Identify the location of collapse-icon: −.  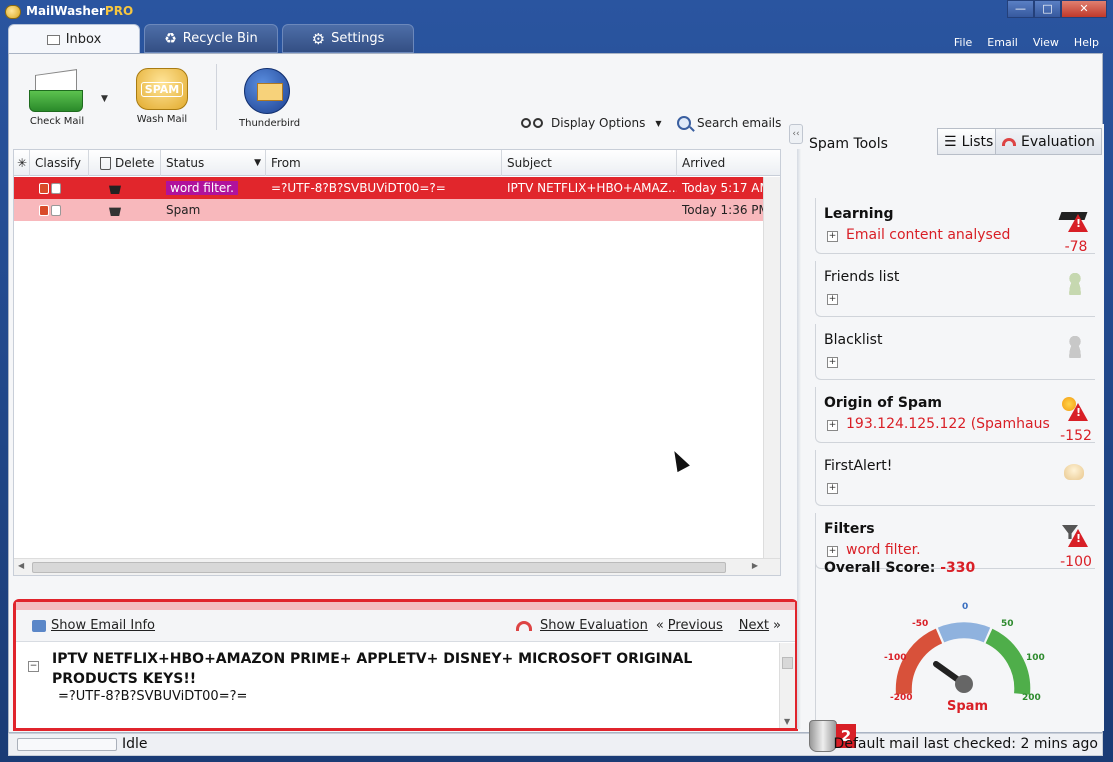
(33, 666).